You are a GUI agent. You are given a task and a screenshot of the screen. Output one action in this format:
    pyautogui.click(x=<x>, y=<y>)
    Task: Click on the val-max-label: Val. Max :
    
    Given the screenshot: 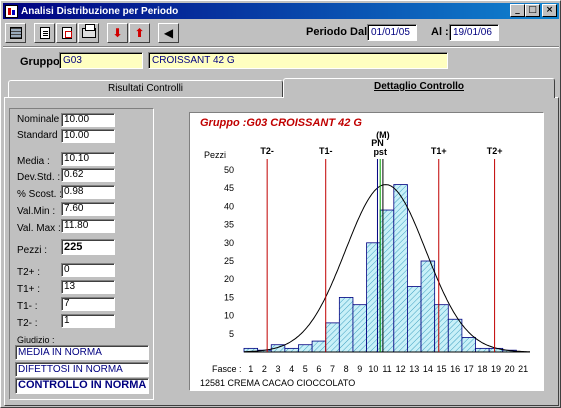 What is the action you would take?
    pyautogui.click(x=39, y=228)
    